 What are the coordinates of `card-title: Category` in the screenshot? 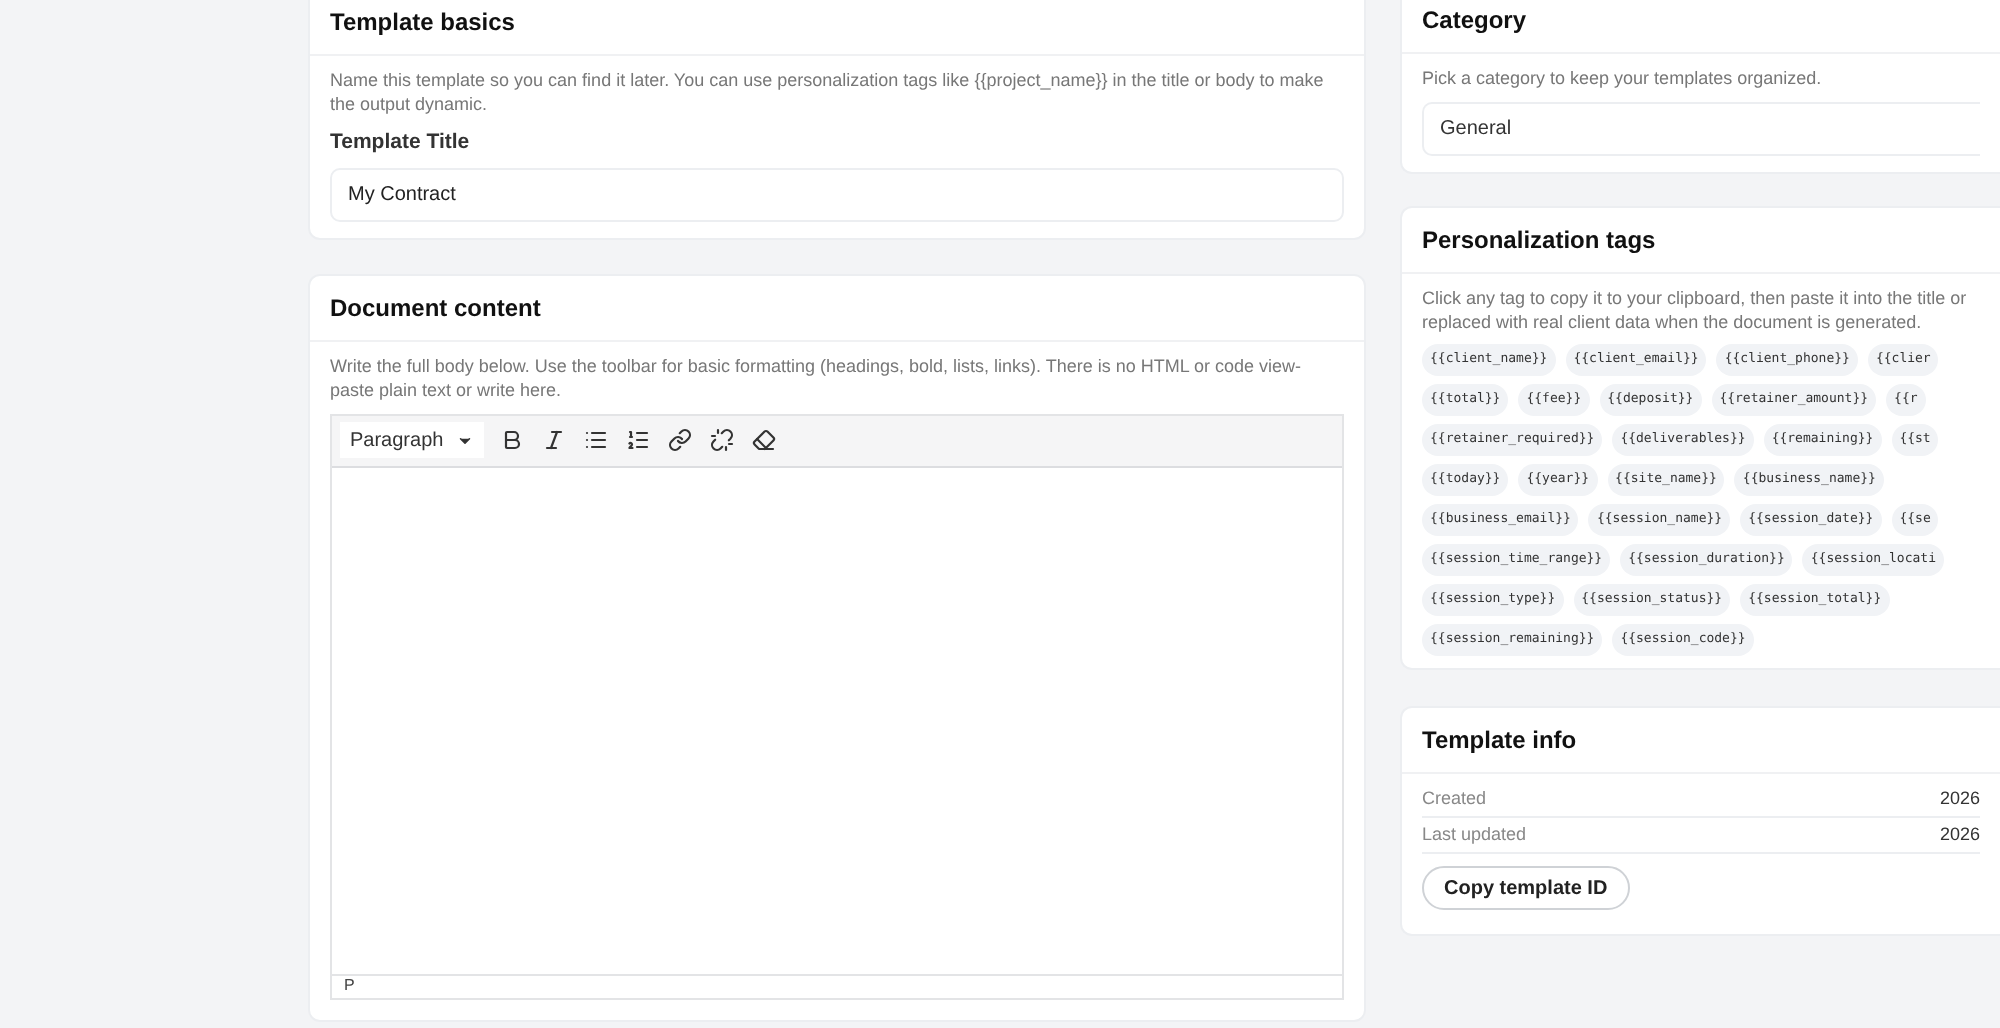 It's located at (1474, 20).